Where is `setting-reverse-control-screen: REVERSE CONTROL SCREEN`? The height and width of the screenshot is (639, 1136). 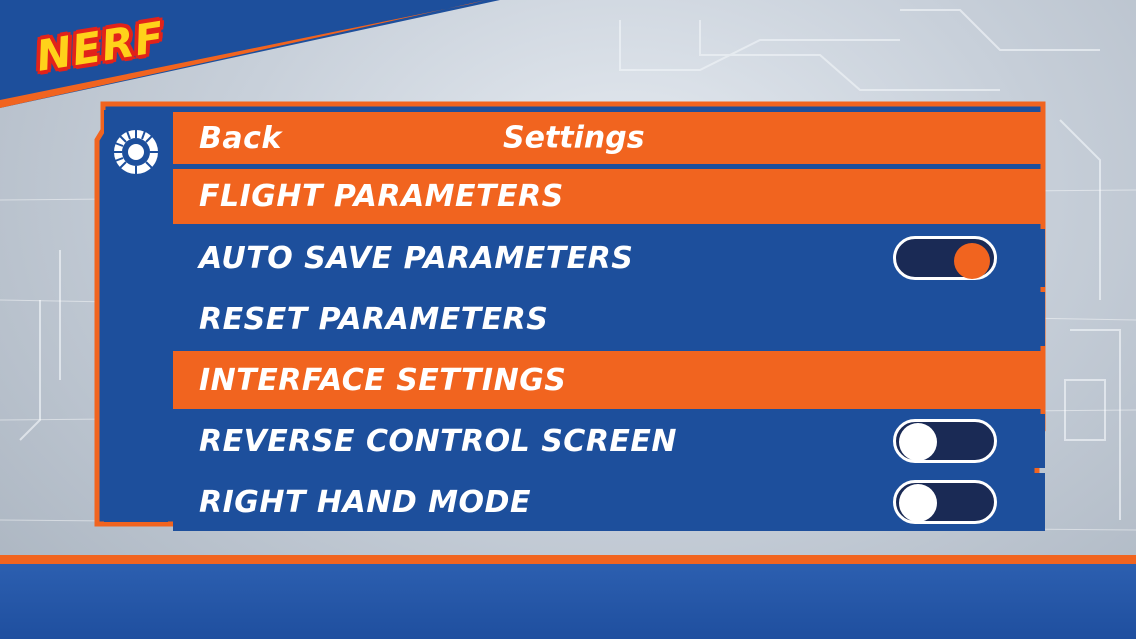 setting-reverse-control-screen: REVERSE CONTROL SCREEN is located at coordinates (609, 441).